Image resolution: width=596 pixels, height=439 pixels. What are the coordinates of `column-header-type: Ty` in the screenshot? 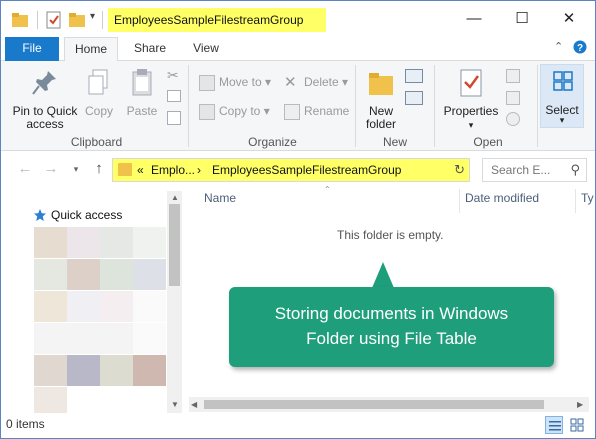 It's located at (587, 198).